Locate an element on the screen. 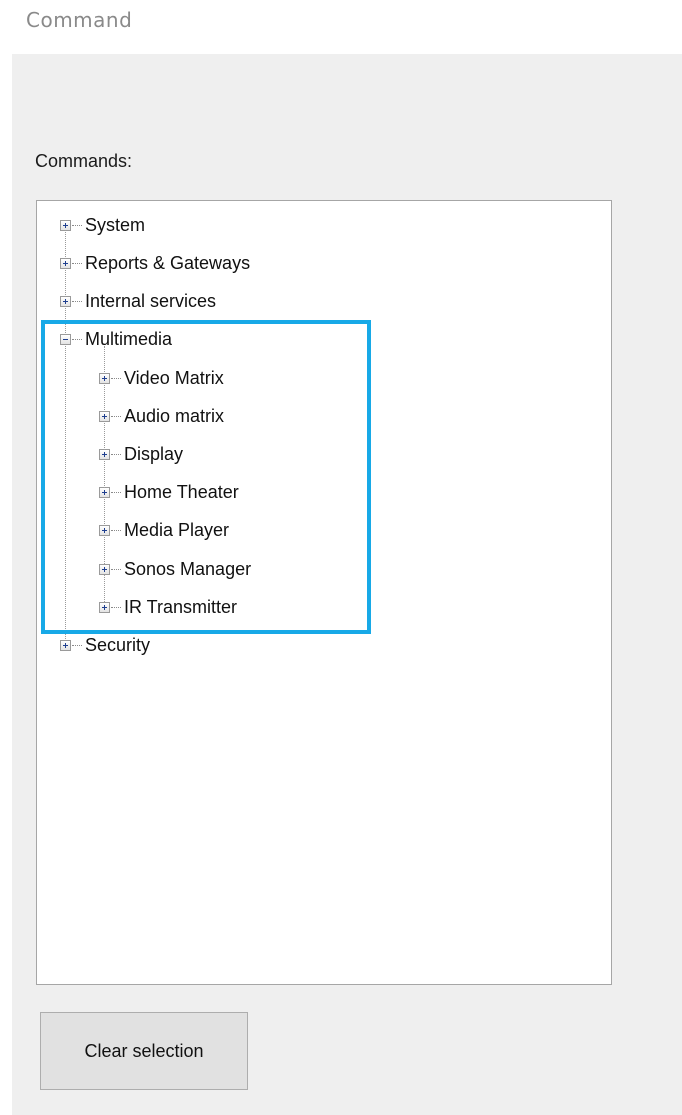  tree-item-sonos-manager: Sonos Manager is located at coordinates (175, 569).